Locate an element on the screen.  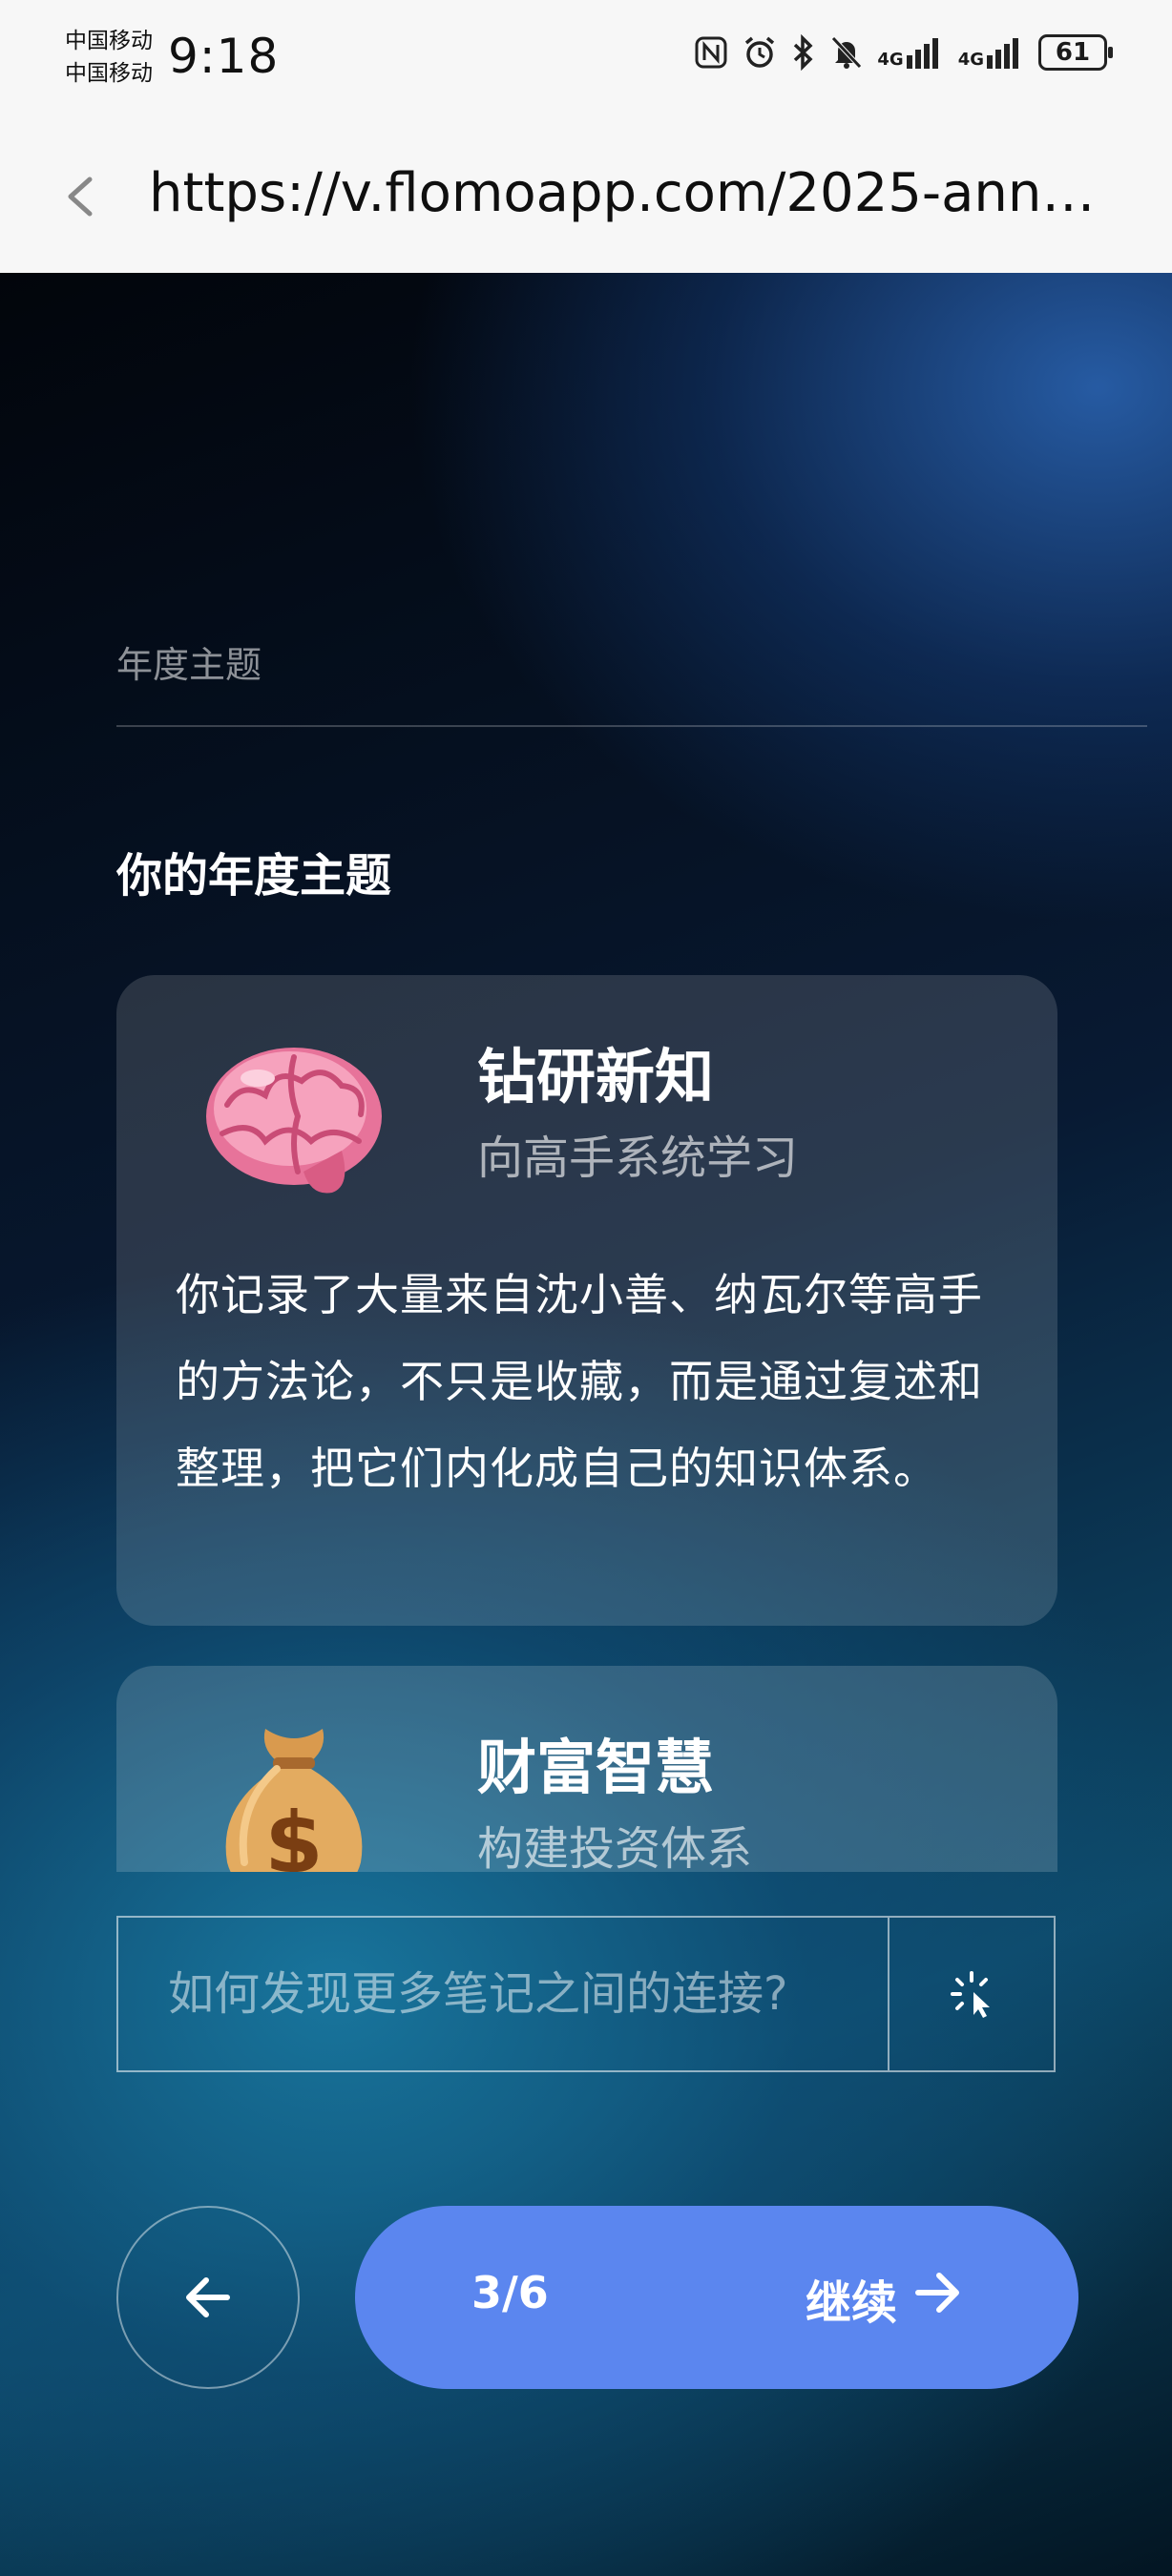
signal-1: 4G is located at coordinates (910, 52).